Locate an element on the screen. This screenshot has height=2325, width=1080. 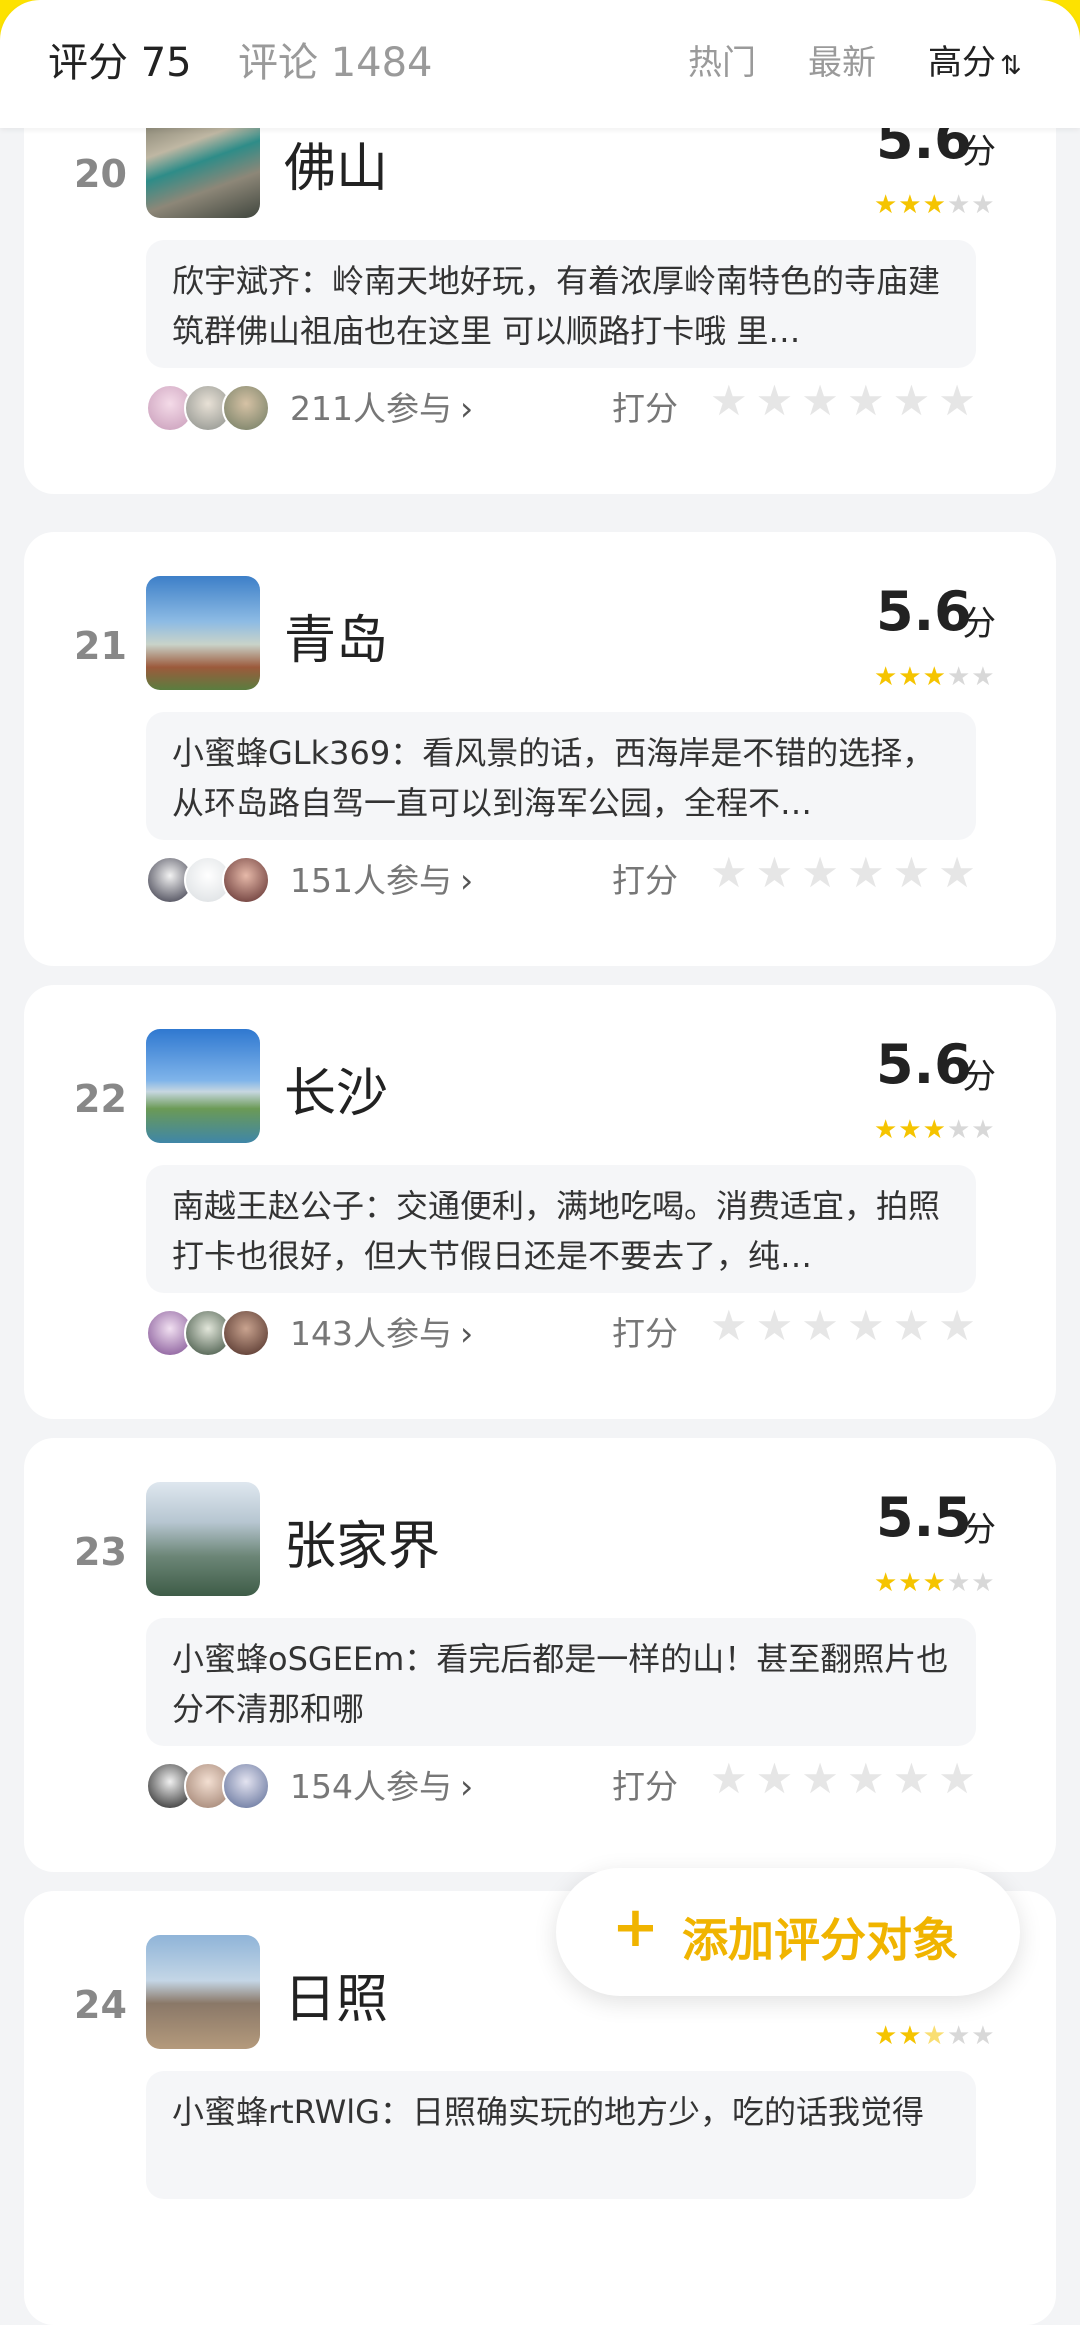
sort-toggle-icon: ⇅ is located at coordinates (1011, 66).